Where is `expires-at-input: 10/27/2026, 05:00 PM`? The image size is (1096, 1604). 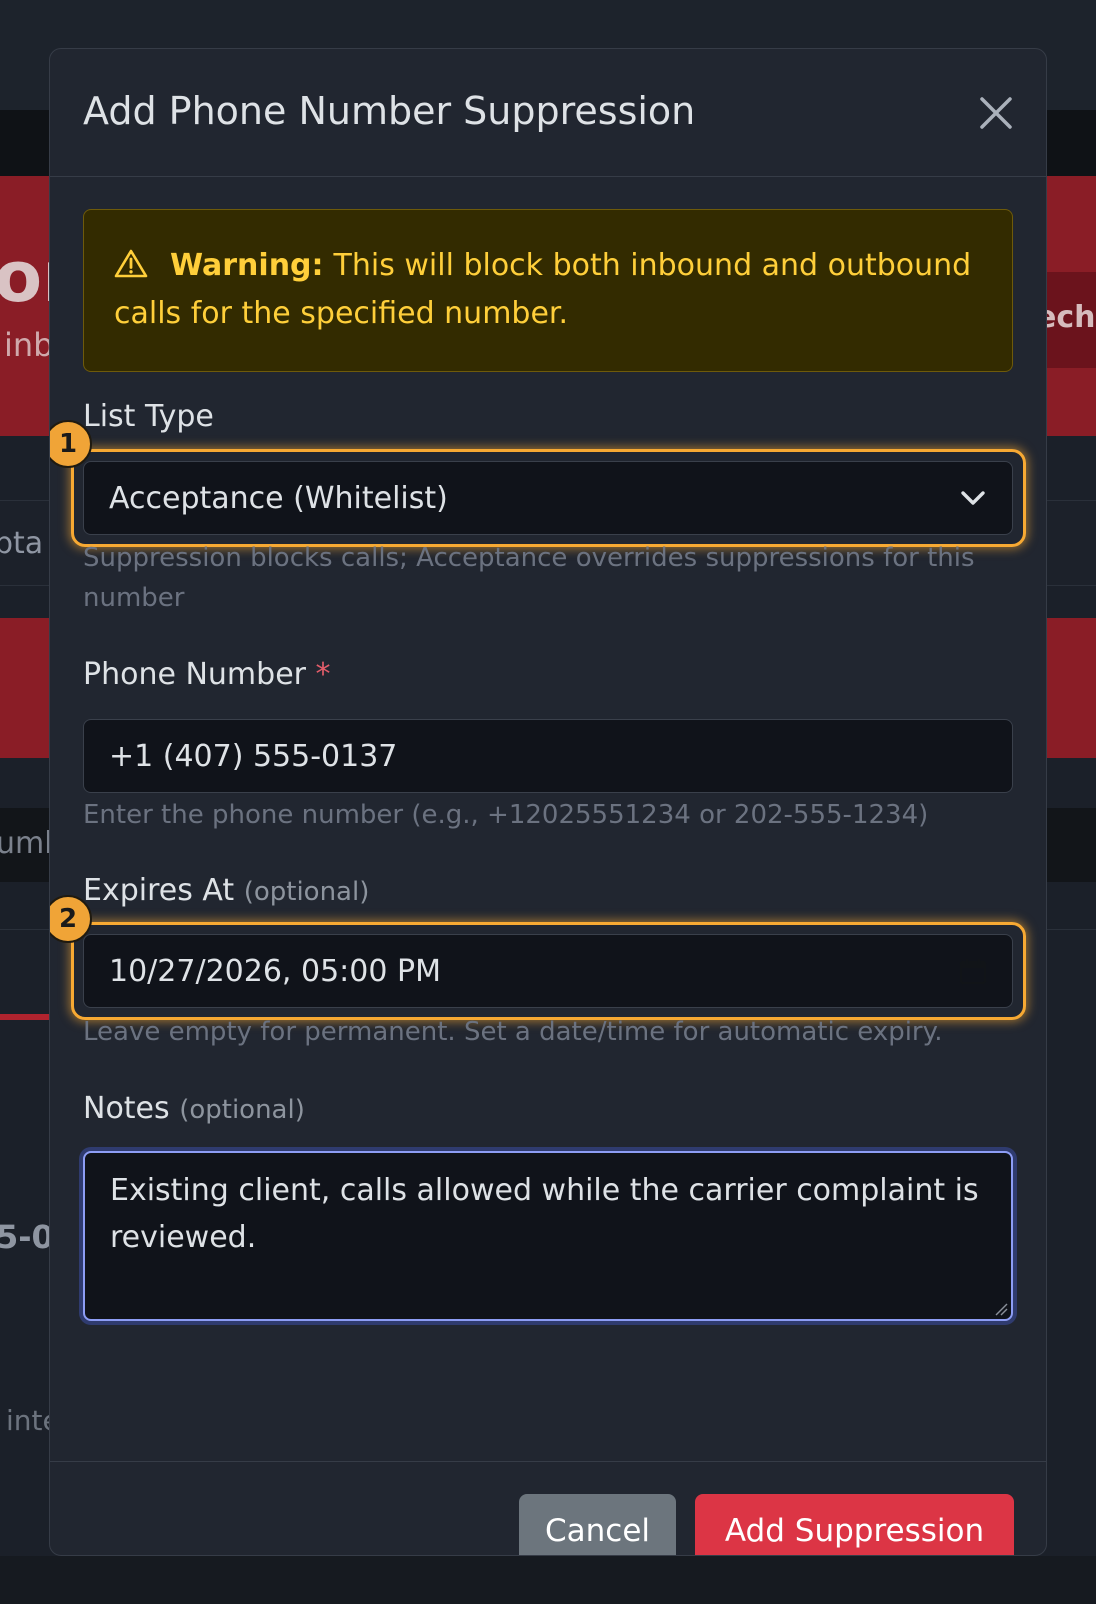
expires-at-input: 10/27/2026, 05:00 PM is located at coordinates (548, 971).